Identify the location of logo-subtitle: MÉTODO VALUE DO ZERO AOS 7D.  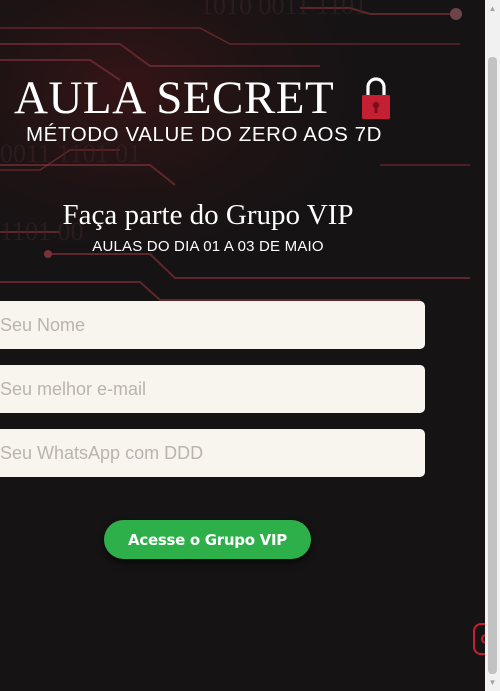
(204, 134).